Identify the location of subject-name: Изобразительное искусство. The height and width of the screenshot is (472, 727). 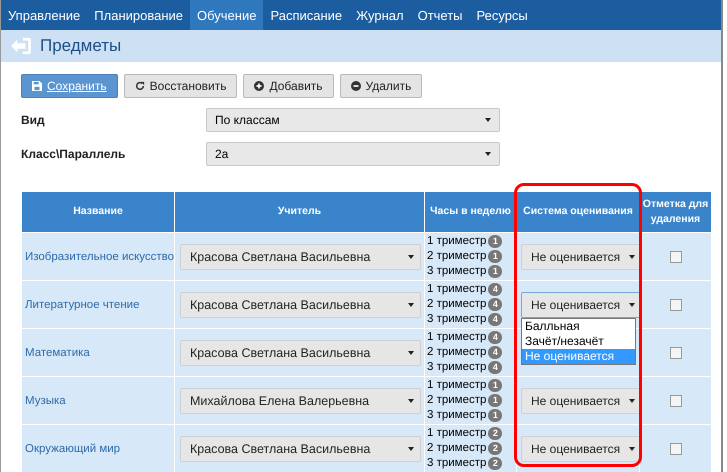
(98, 256).